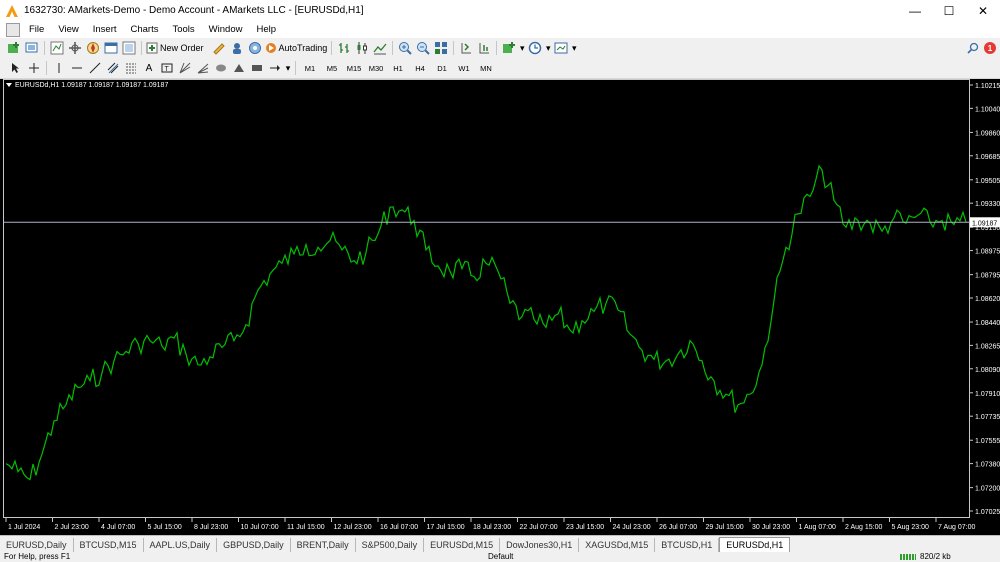  I want to click on chart-shift-icon, so click(466, 48).